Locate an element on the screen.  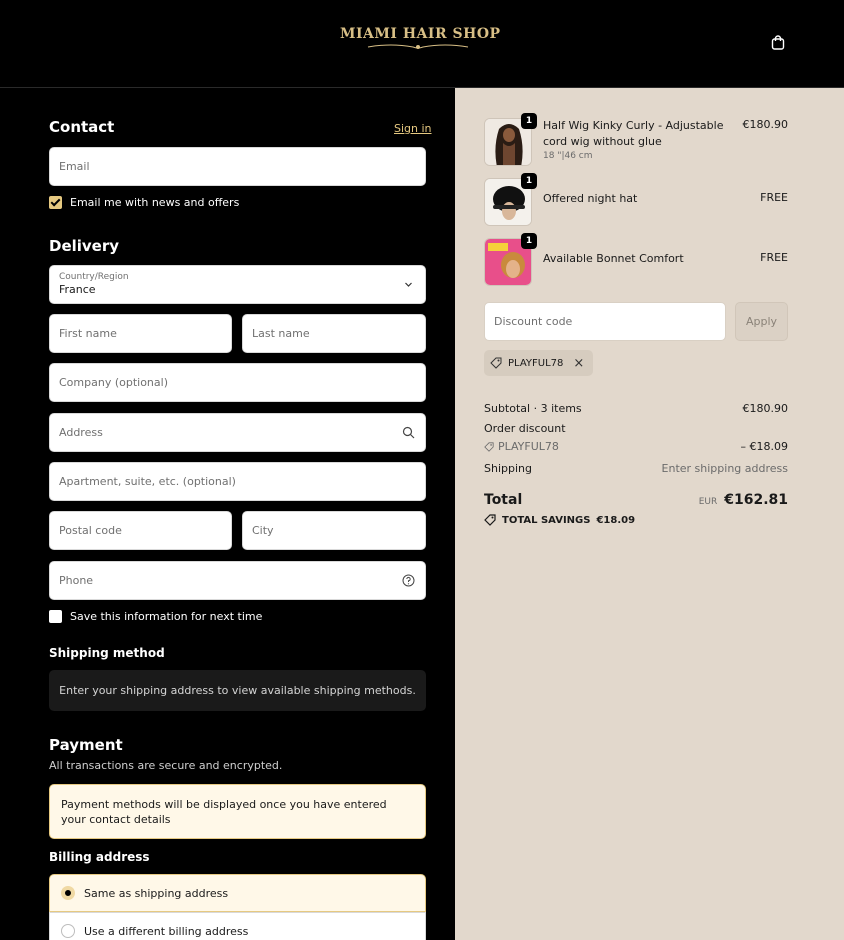
save-info-label: Save this information for next time is located at coordinates (166, 616).